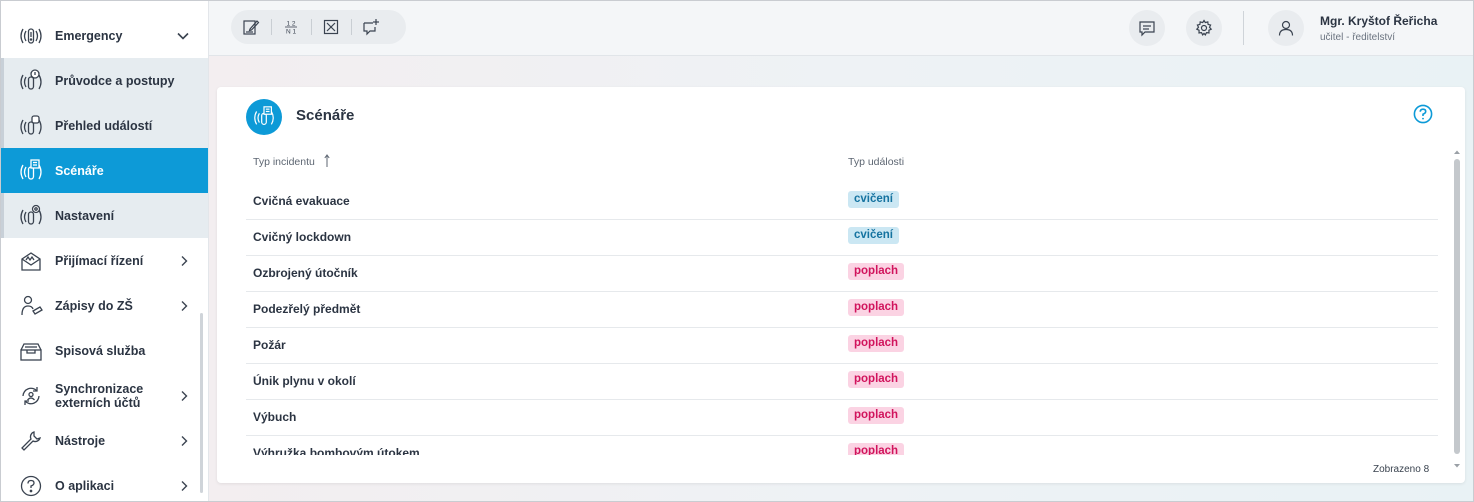 The image size is (1474, 502). Describe the element at coordinates (336, 450) in the screenshot. I see `incident-name: Výhružka bombovým útokem` at that location.